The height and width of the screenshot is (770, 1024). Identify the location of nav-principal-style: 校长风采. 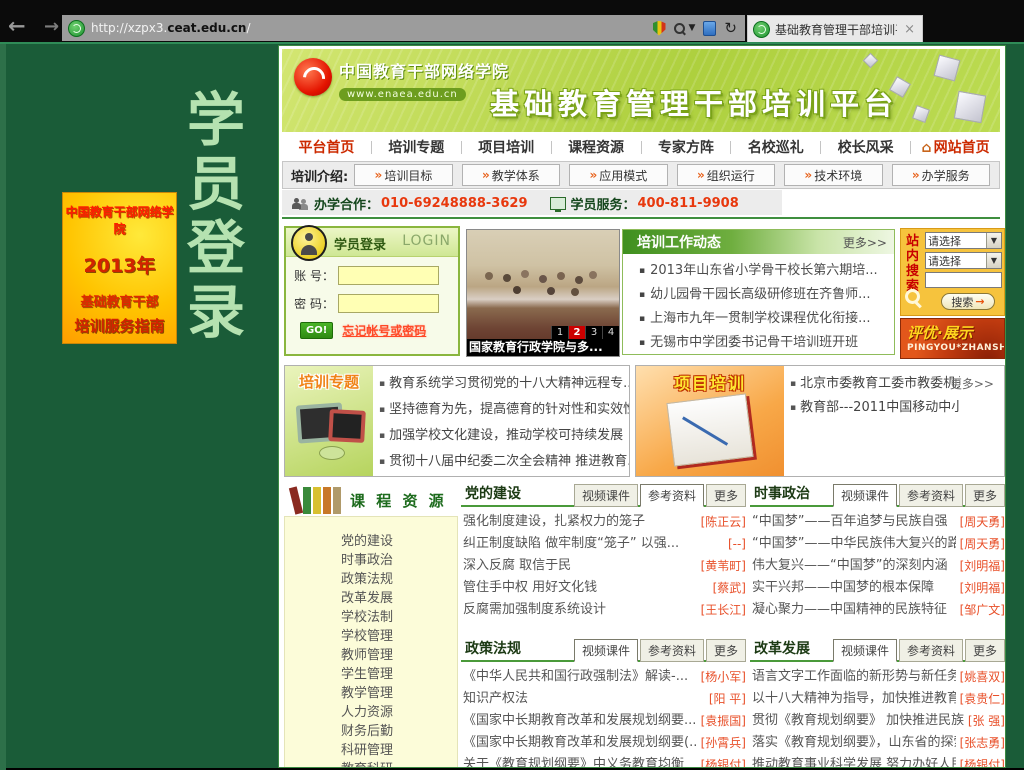
(865, 147).